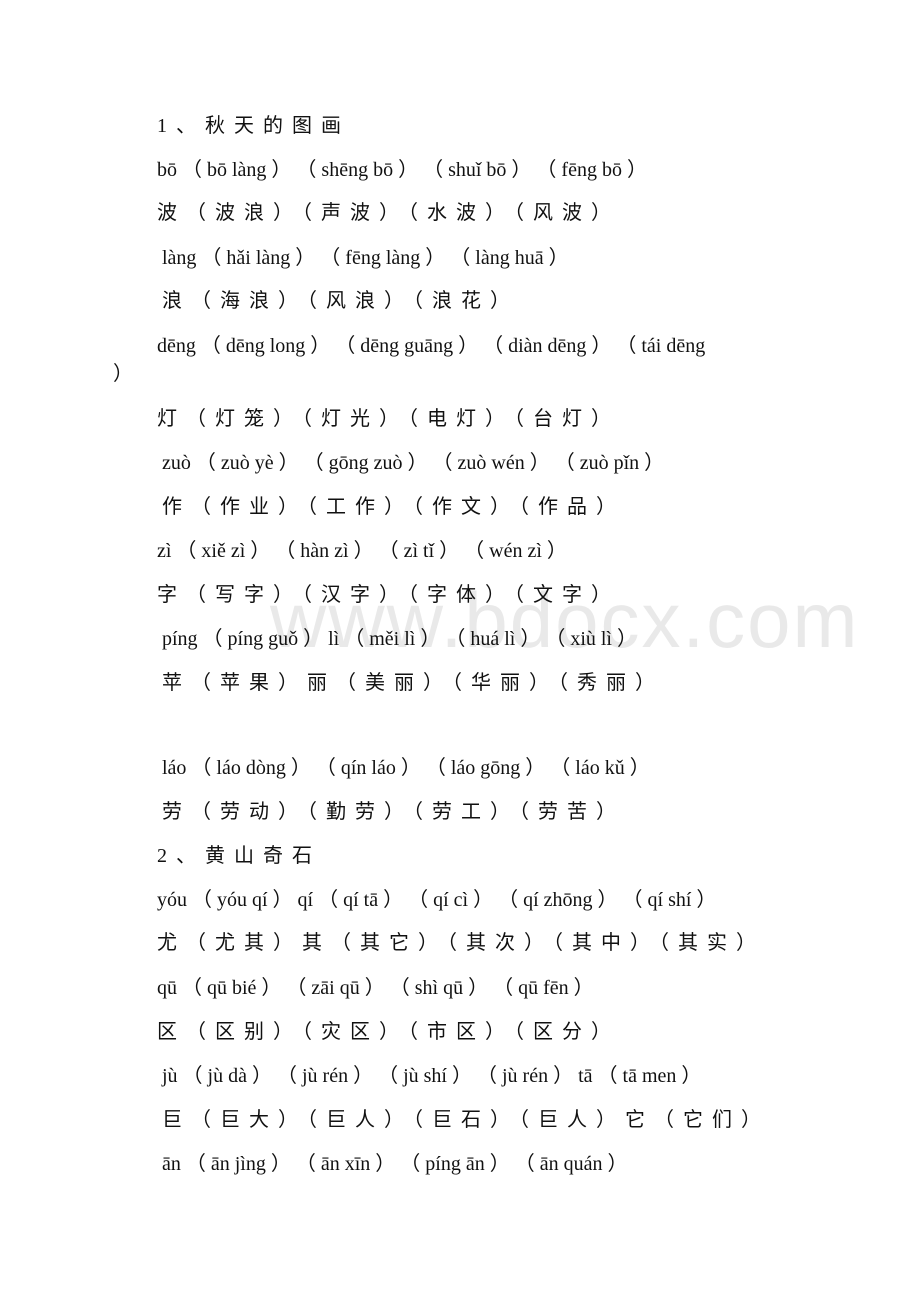  Describe the element at coordinates (393, 507) in the screenshot. I see `hanzi-line: 作（作业）（工作）（作文）（作品）` at that location.